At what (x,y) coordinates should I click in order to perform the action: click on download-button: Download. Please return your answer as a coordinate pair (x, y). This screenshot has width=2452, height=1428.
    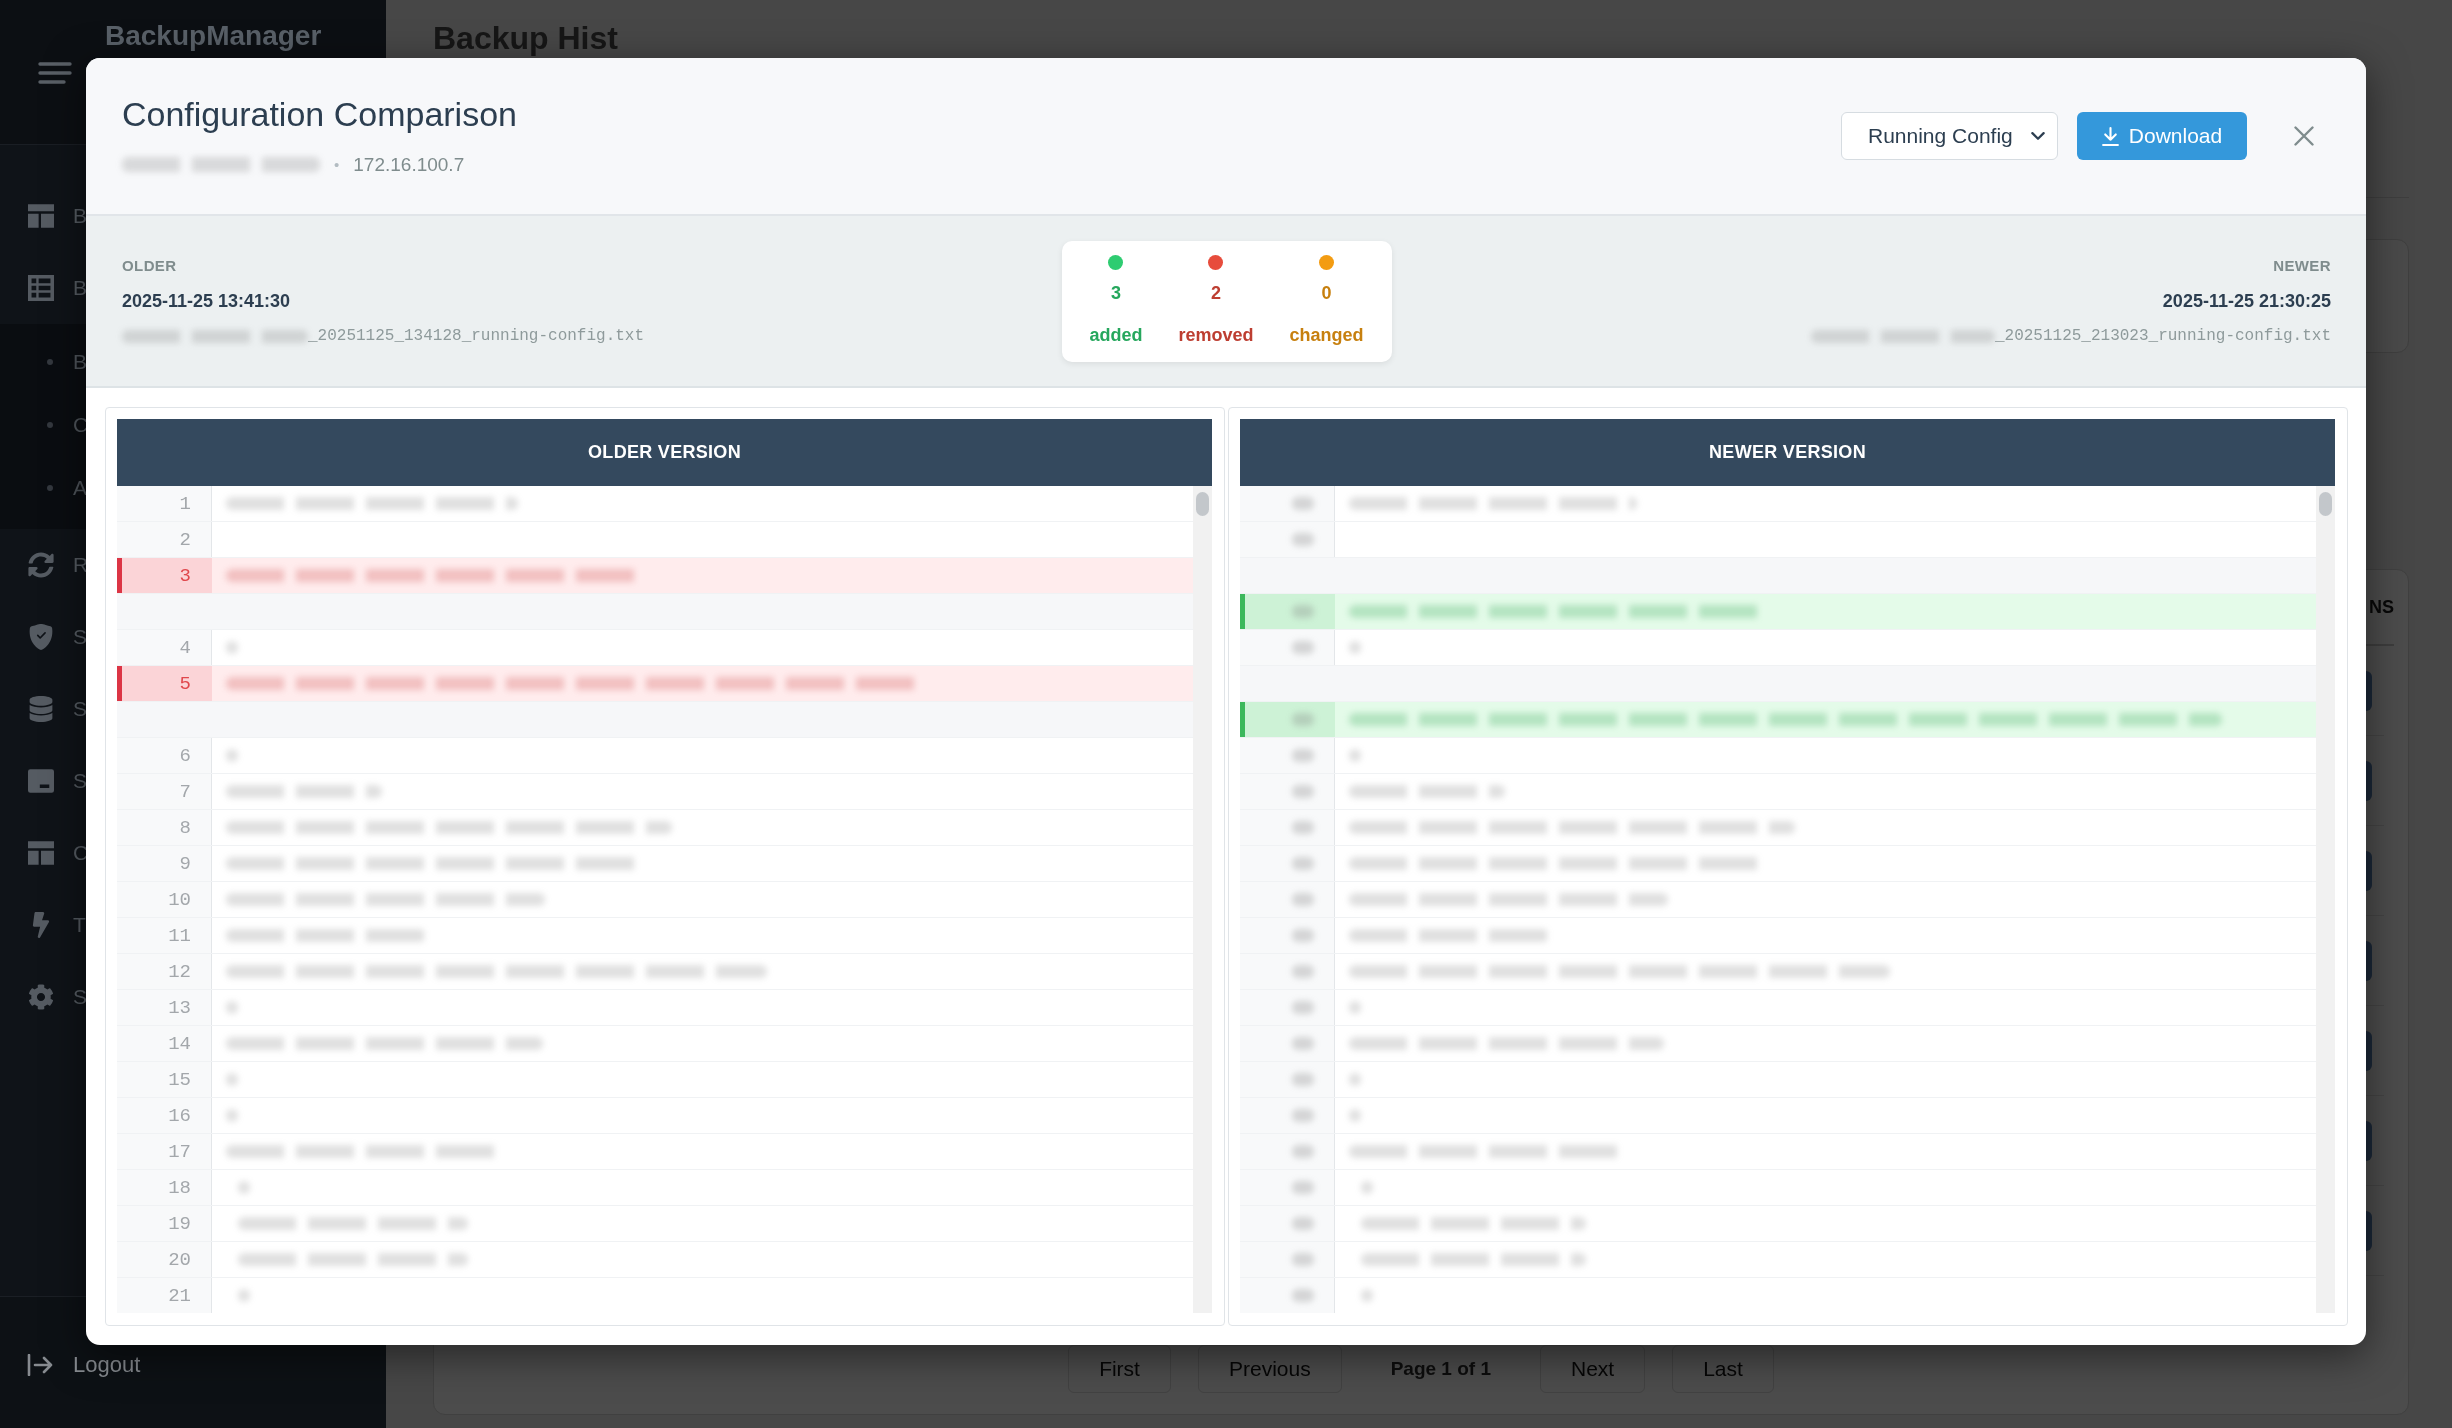
    Looking at the image, I should click on (2162, 136).